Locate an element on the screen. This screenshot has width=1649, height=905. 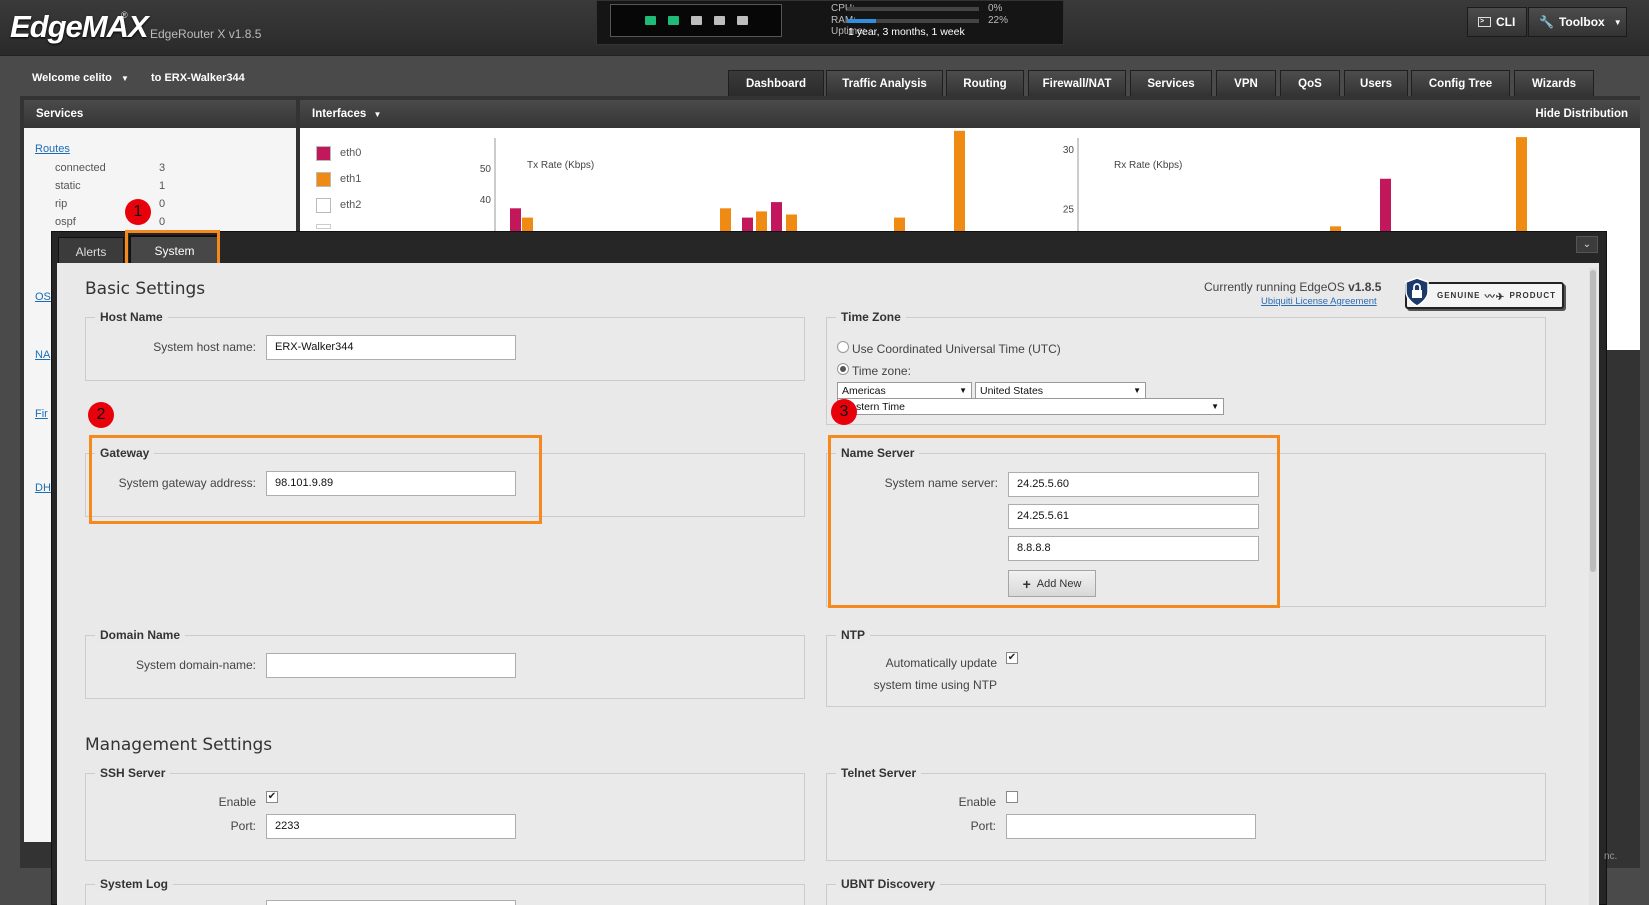
tab-dashboard: Dashboard is located at coordinates (776, 83).